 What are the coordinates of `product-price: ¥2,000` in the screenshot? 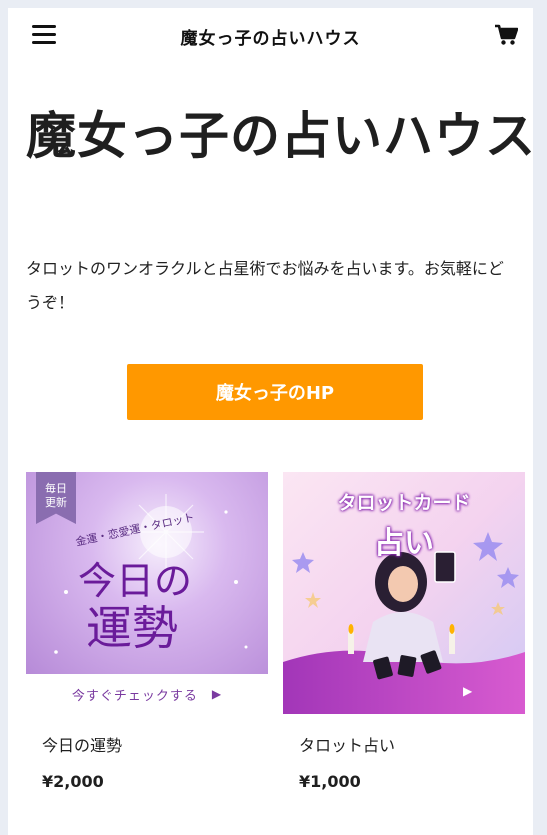 It's located at (73, 781).